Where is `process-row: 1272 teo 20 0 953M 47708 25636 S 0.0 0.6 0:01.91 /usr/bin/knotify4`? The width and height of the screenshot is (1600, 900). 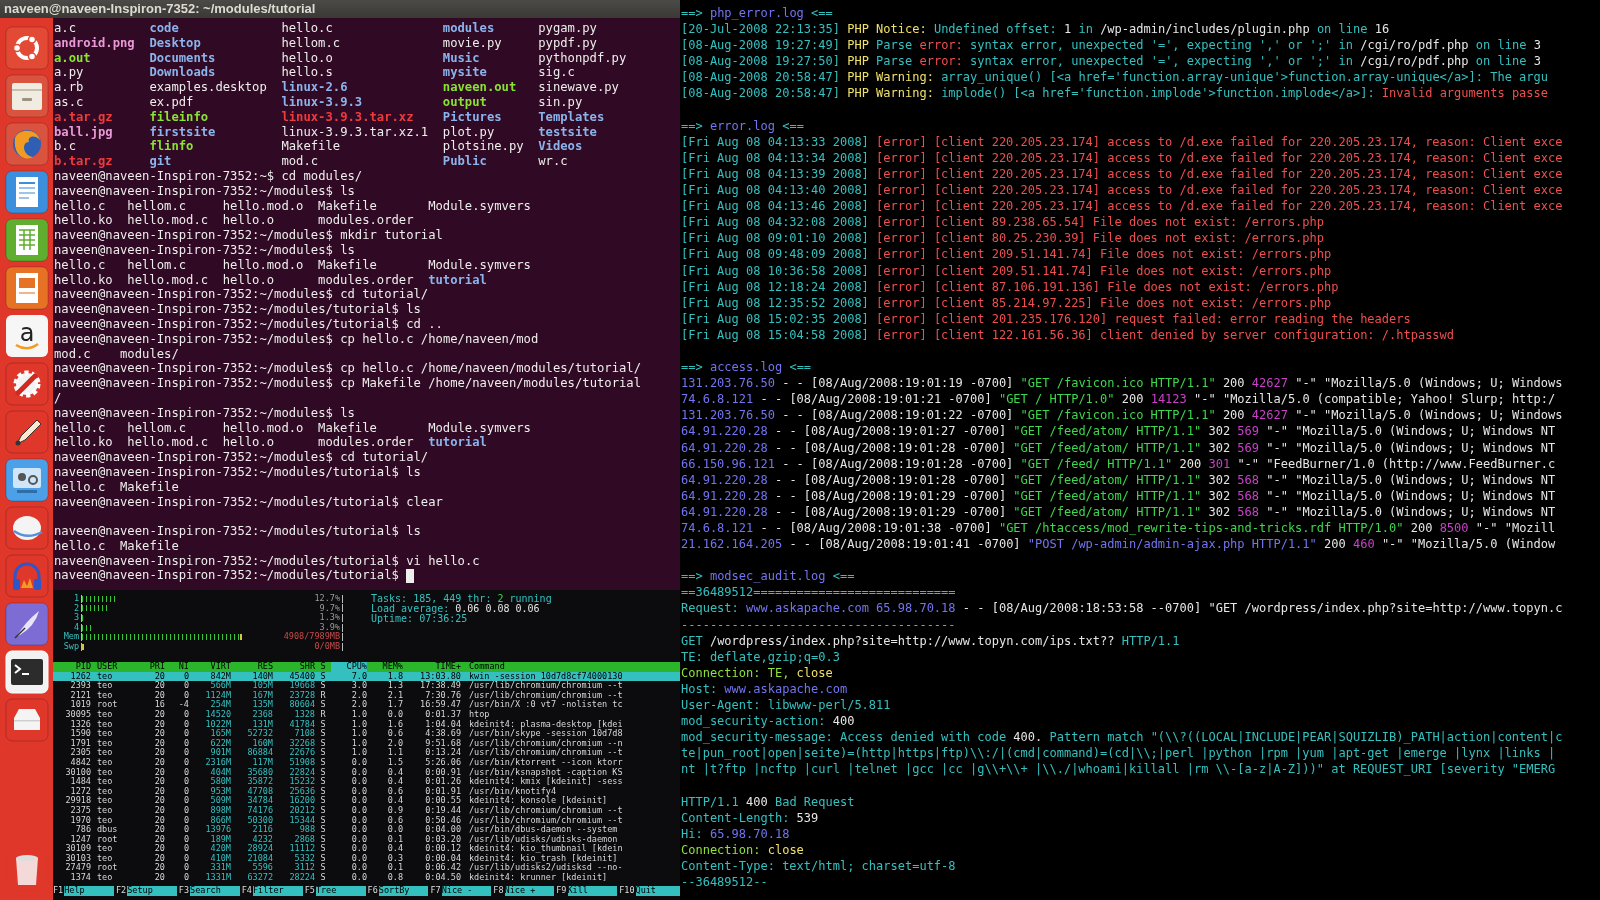 process-row: 1272 teo 20 0 953M 47708 25636 S 0.0 0.6 0:01.91 /usr/bin/knotify4 is located at coordinates (366, 791).